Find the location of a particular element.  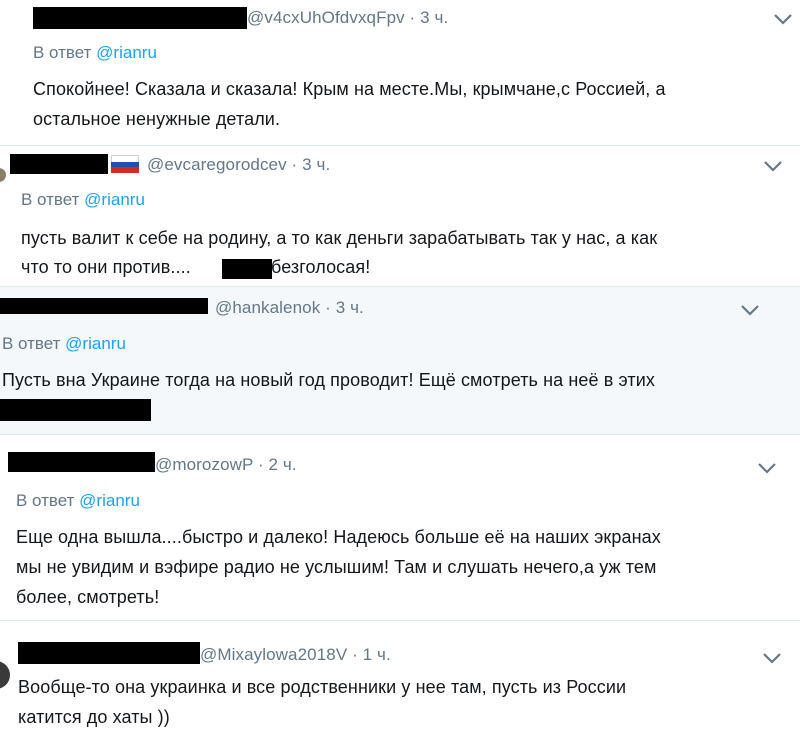

tweet-text-line: безголосая! is located at coordinates (321, 267).